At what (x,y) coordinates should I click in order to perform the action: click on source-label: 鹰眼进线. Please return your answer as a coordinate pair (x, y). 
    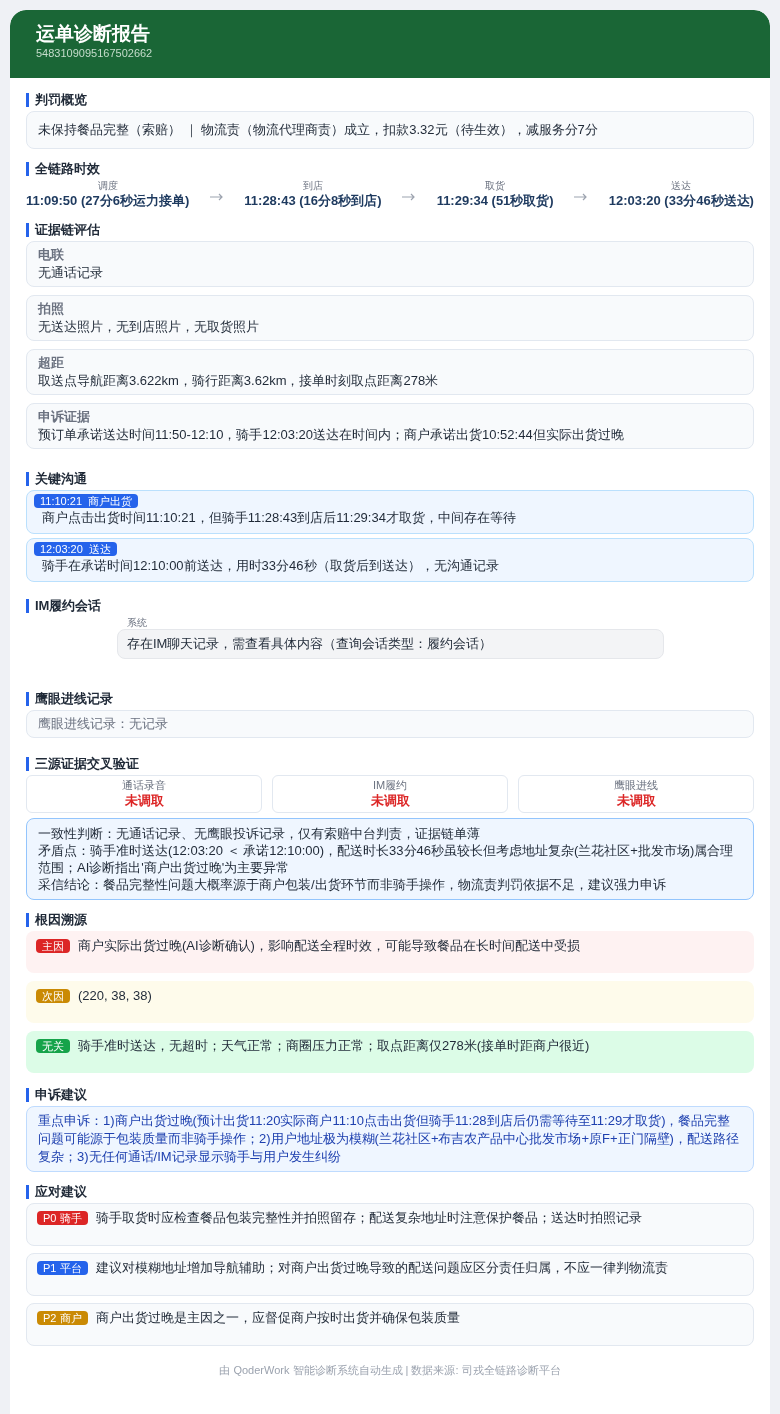
    Looking at the image, I should click on (636, 785).